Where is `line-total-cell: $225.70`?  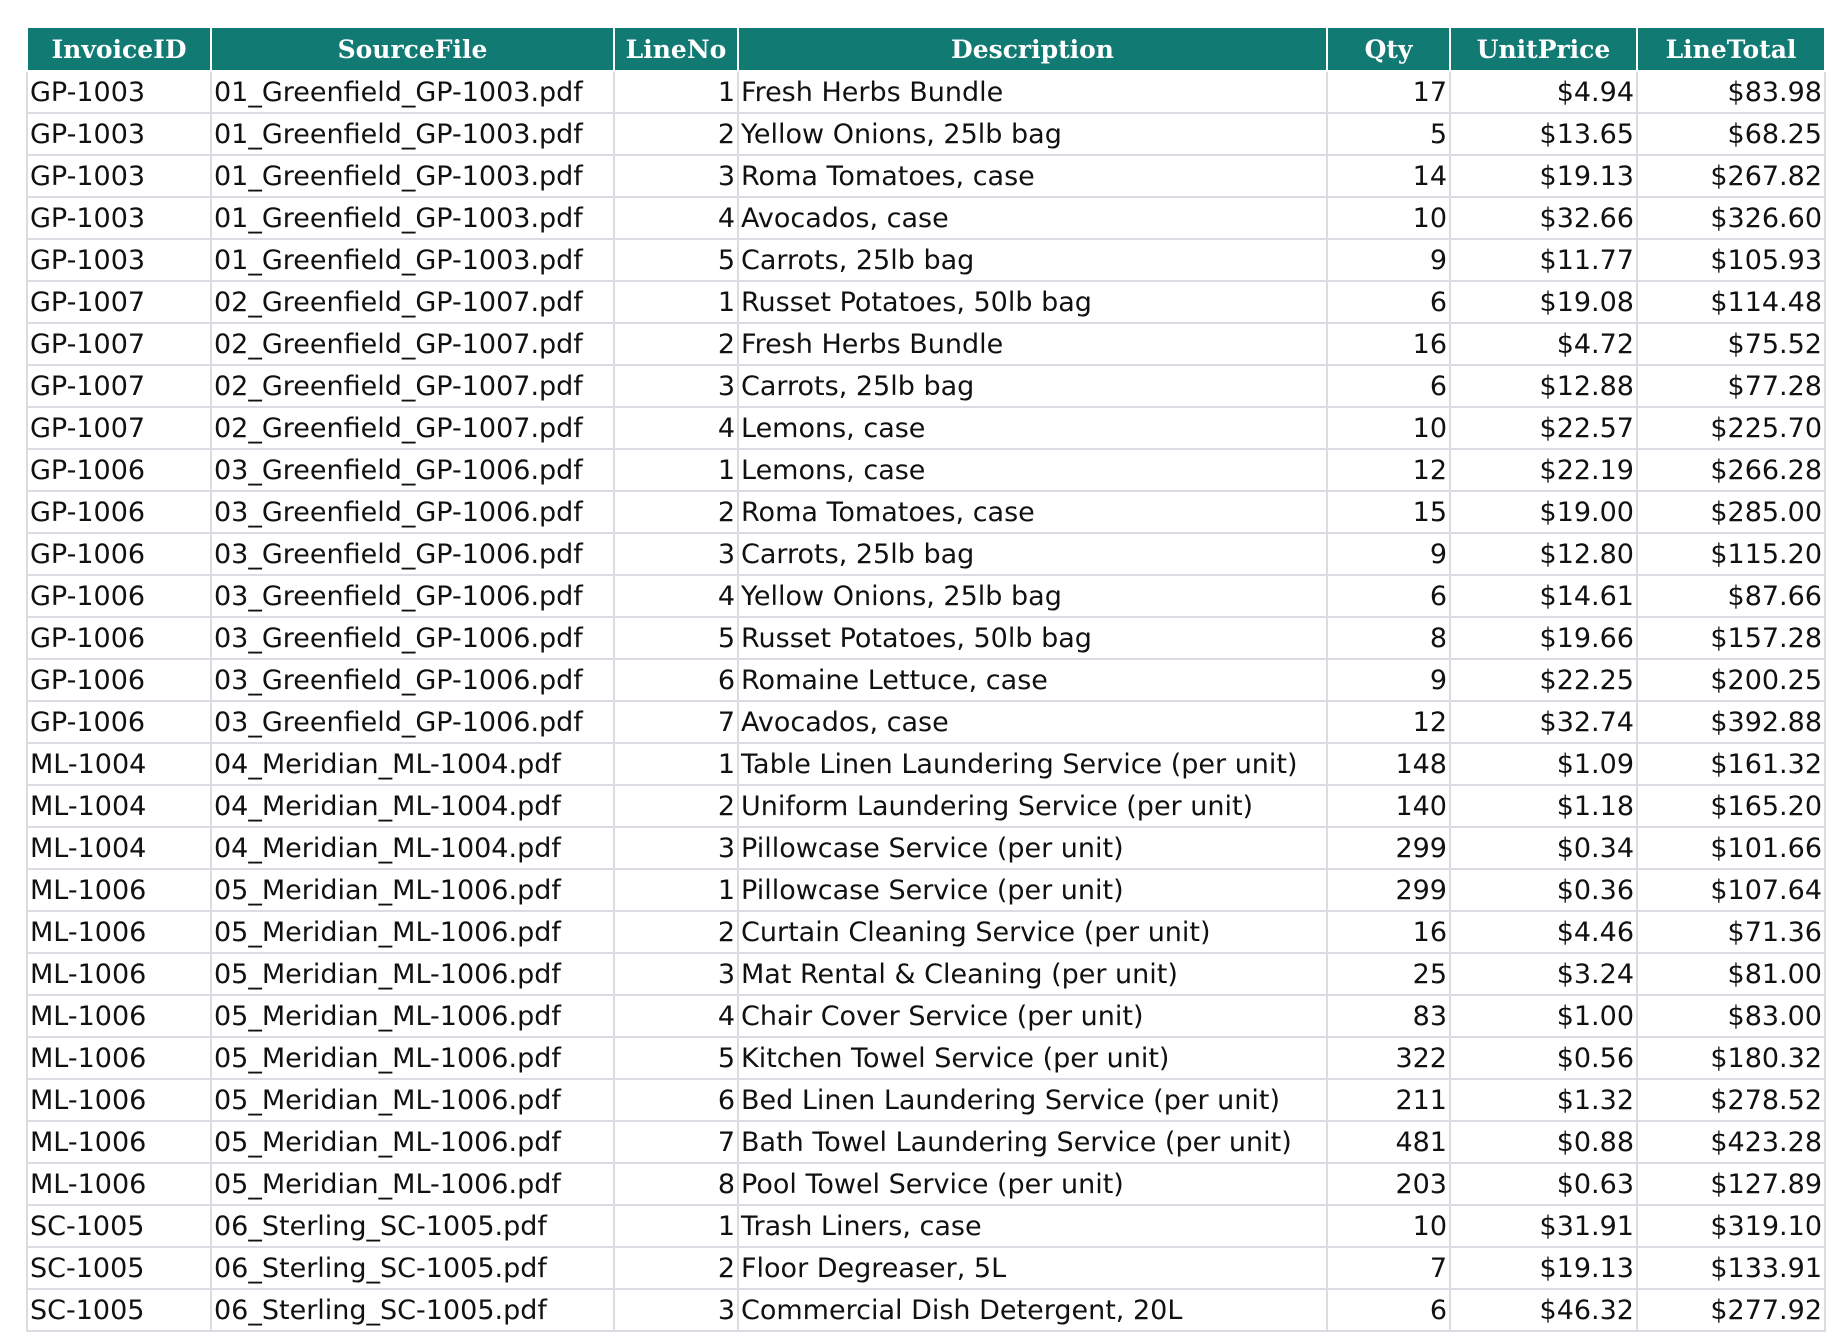
line-total-cell: $225.70 is located at coordinates (1731, 428).